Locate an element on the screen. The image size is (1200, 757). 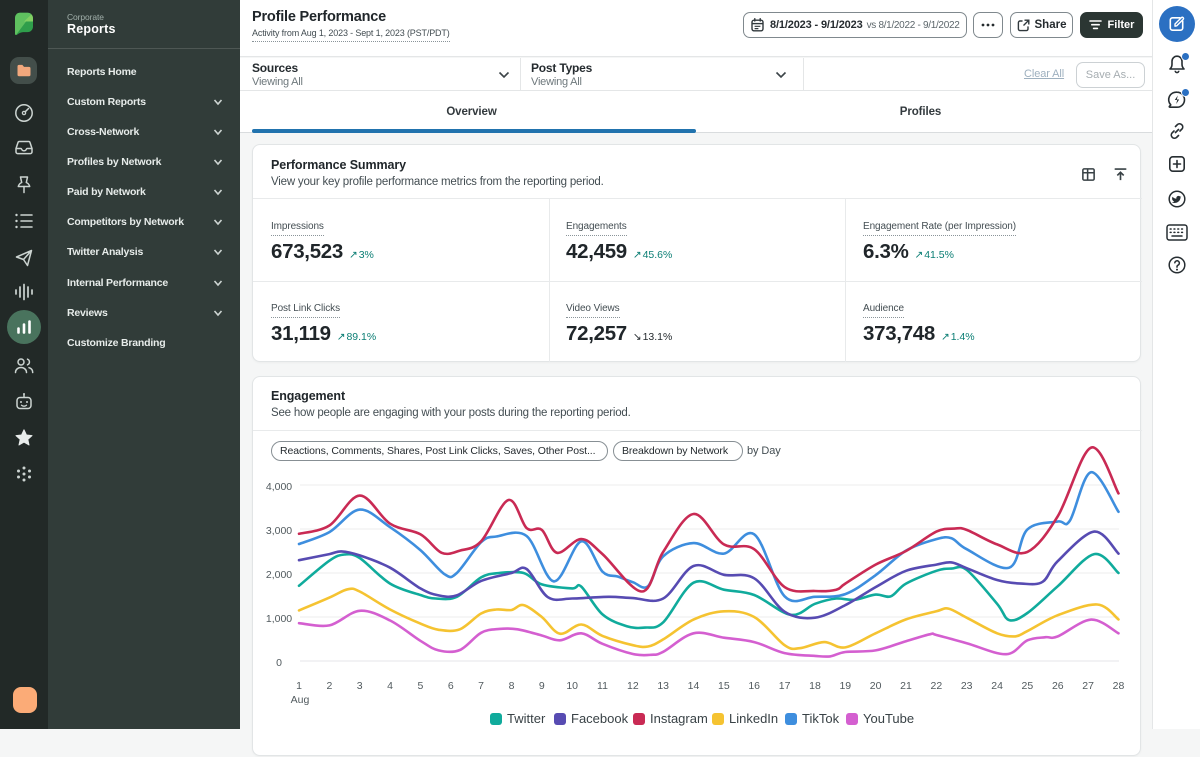
svg-text: 2,000 is located at coordinates (279, 575).